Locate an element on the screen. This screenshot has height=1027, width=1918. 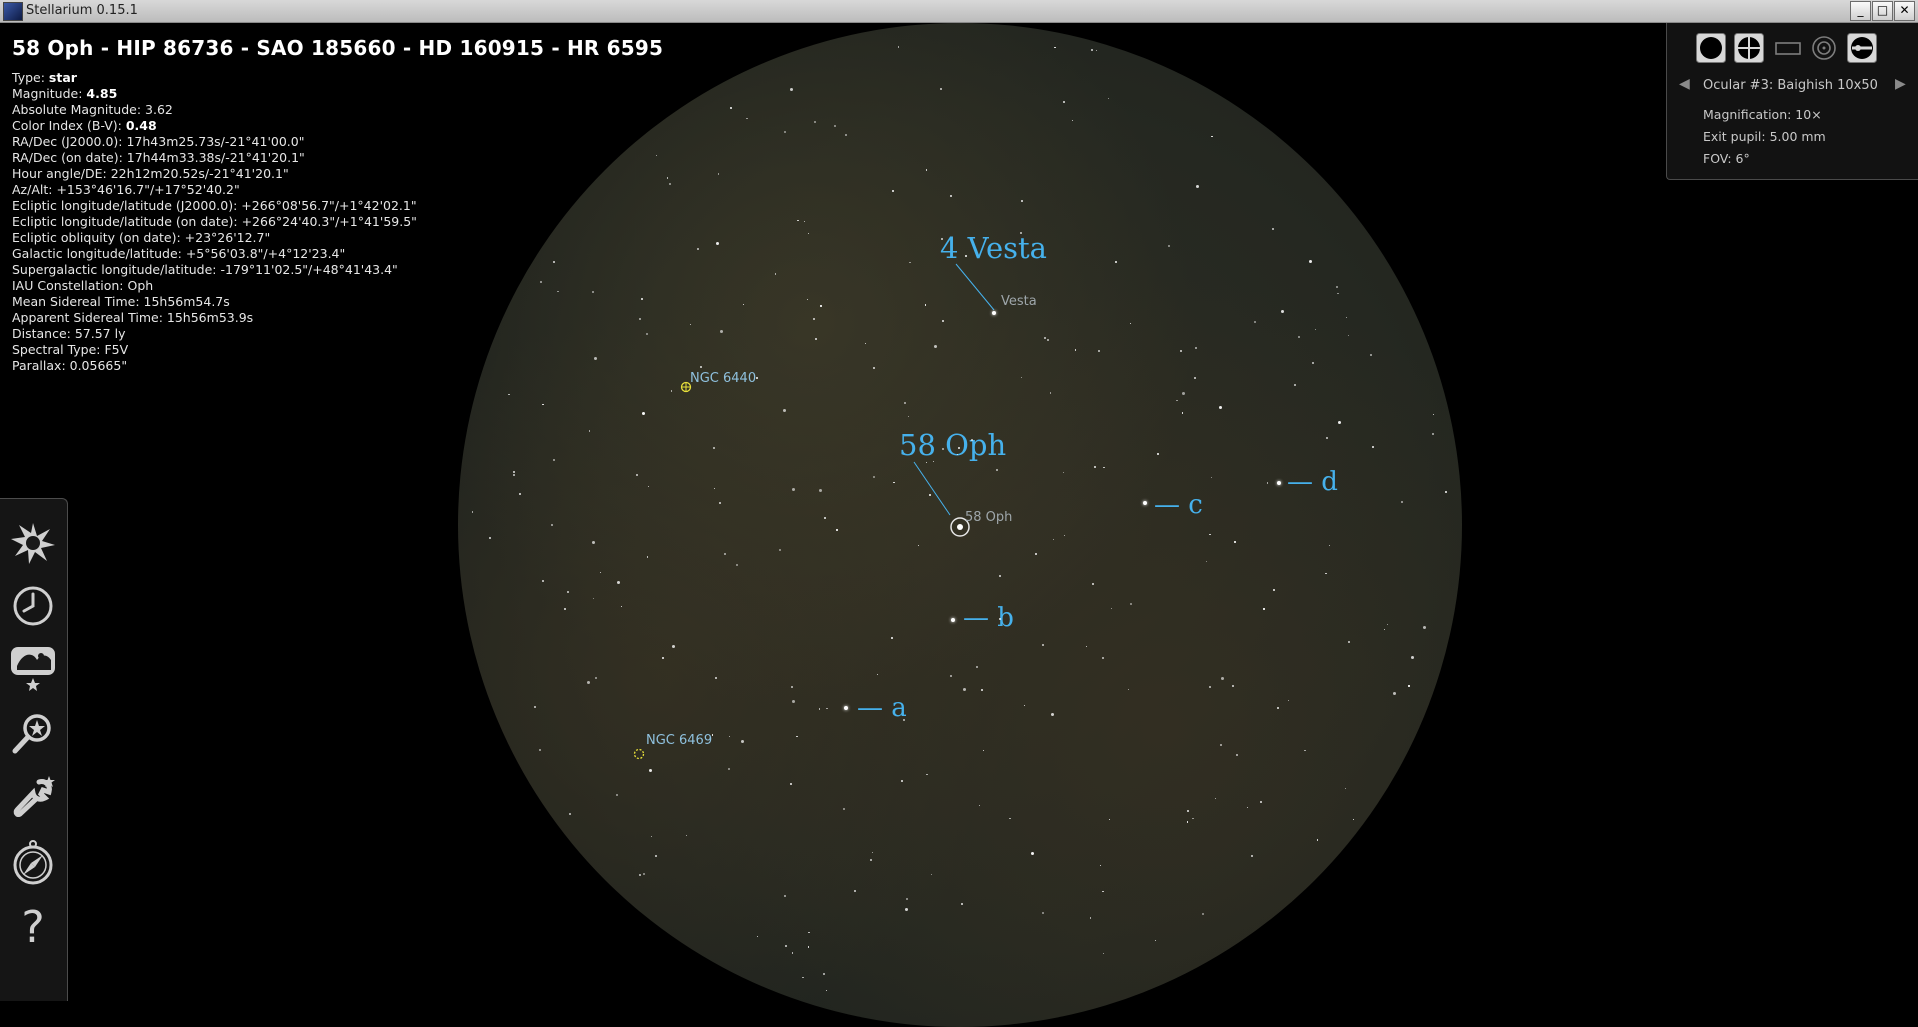
help-button: ? is located at coordinates (33, 928).